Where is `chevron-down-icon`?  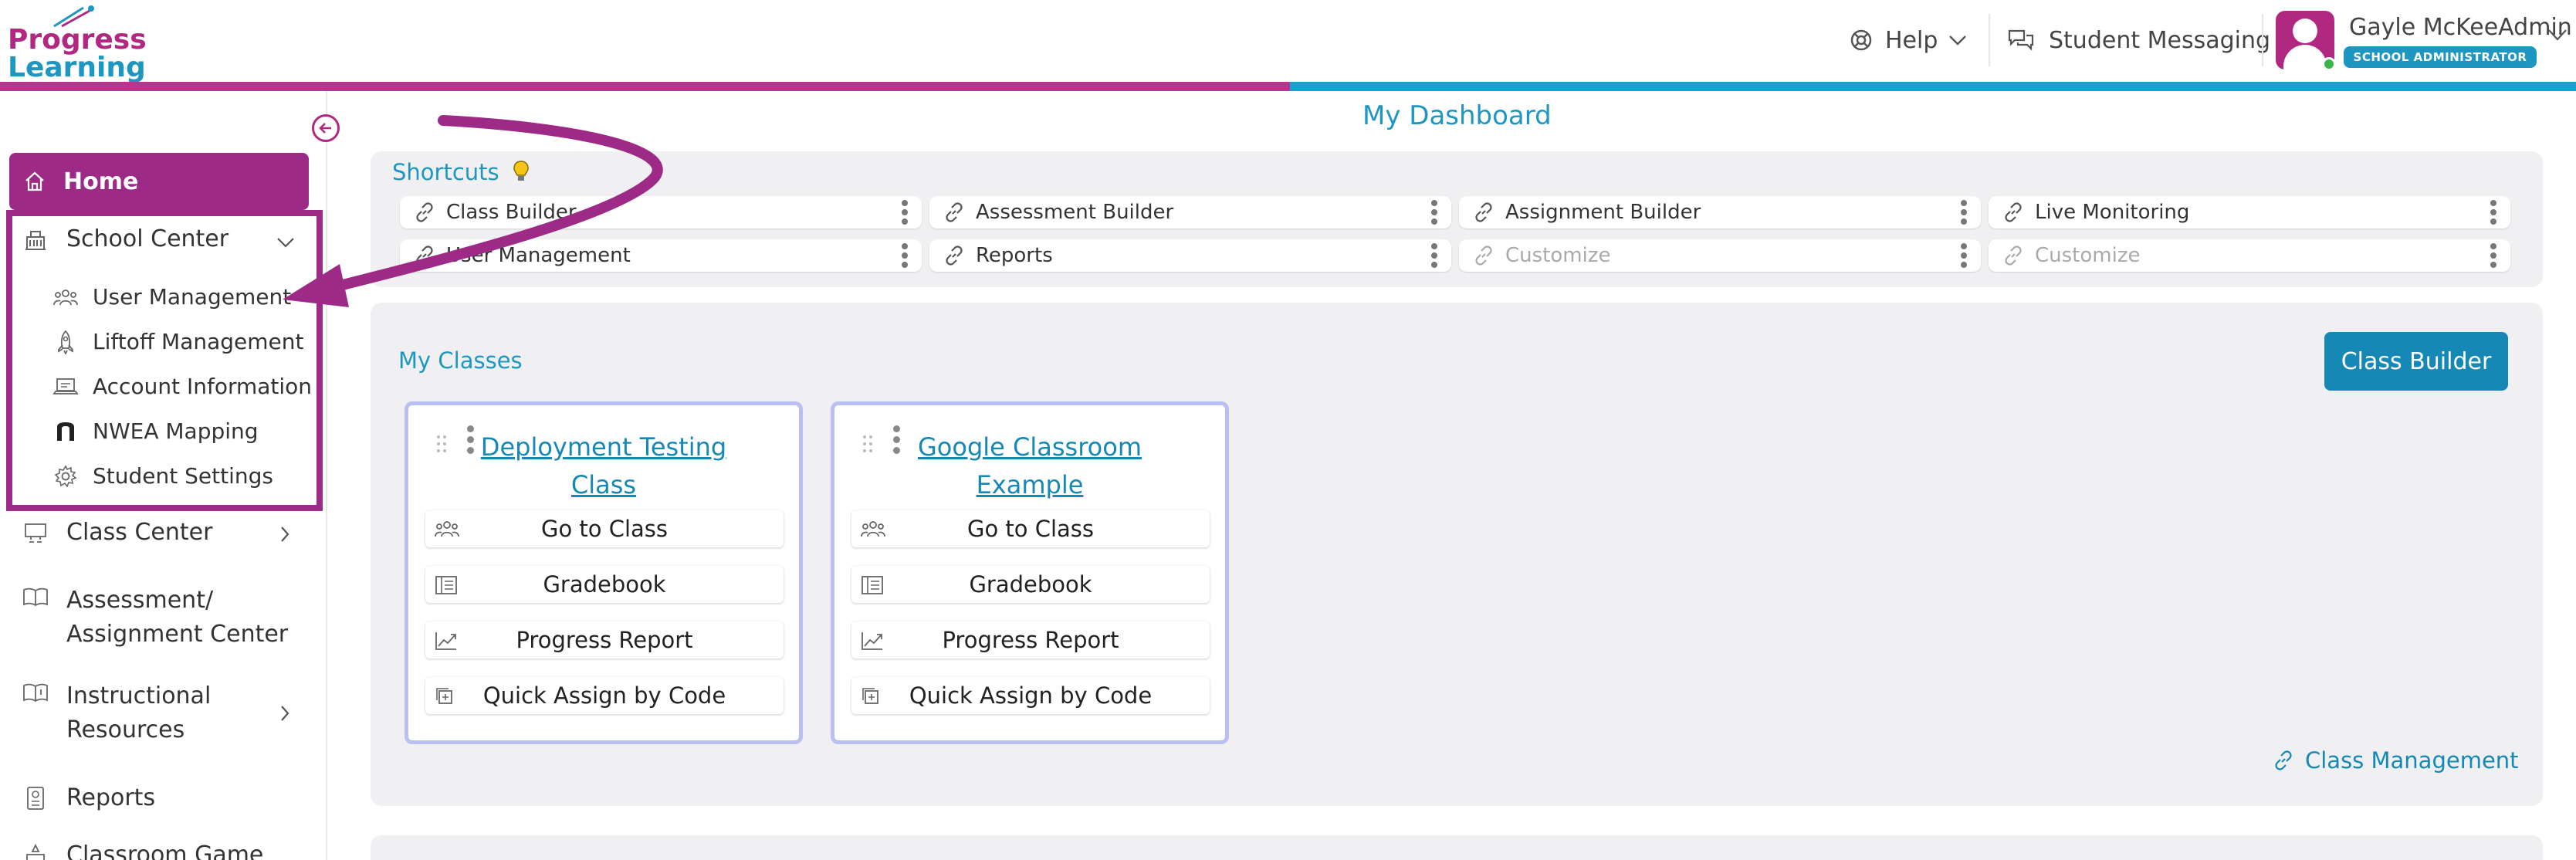
chevron-down-icon is located at coordinates (285, 242).